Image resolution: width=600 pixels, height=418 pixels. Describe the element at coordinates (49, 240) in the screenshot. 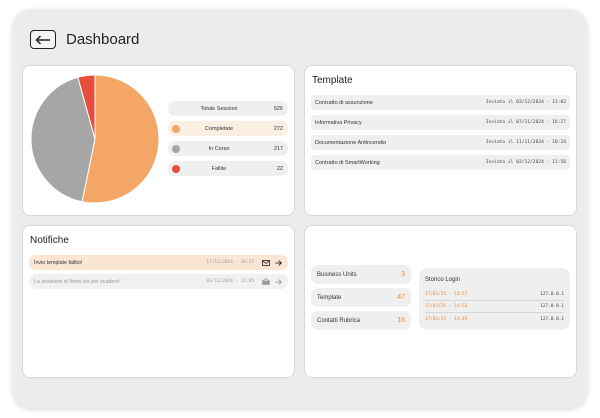

I see `notifications-title: Notifiche` at that location.